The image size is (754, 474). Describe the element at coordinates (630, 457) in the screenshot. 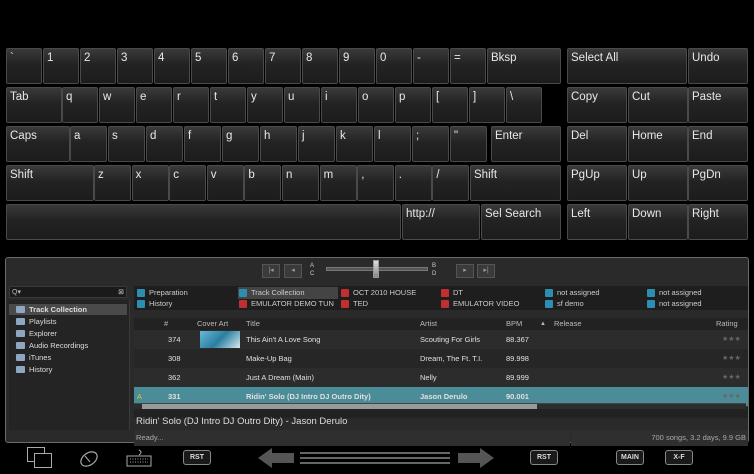

I see `main-button: MAIN` at that location.